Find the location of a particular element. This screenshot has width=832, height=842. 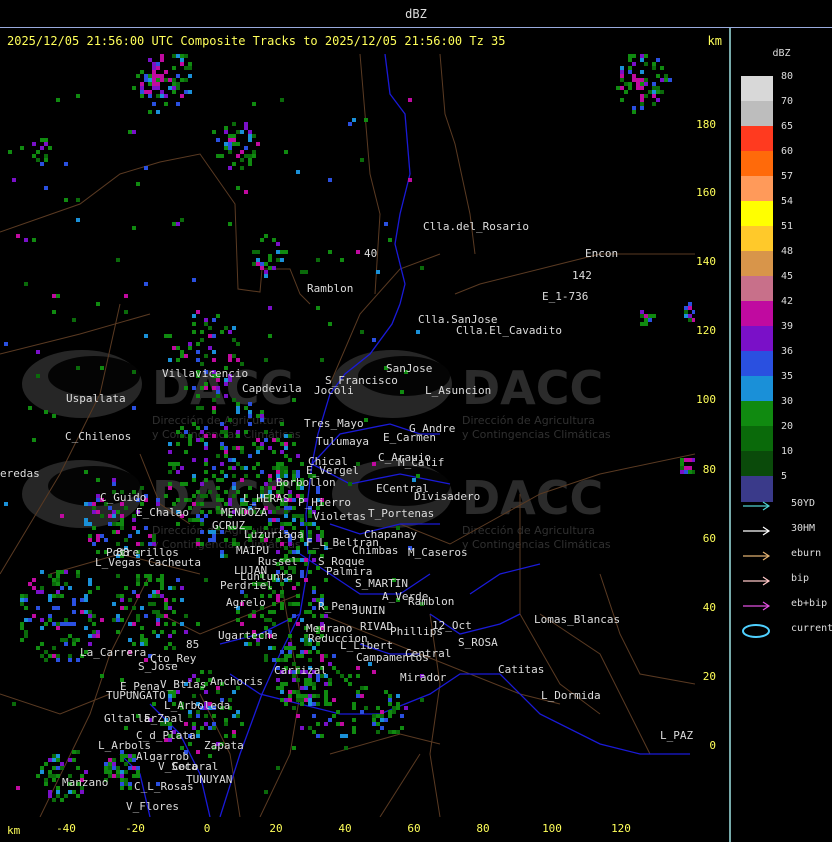

legend-track-label: 30HM is located at coordinates (803, 528).